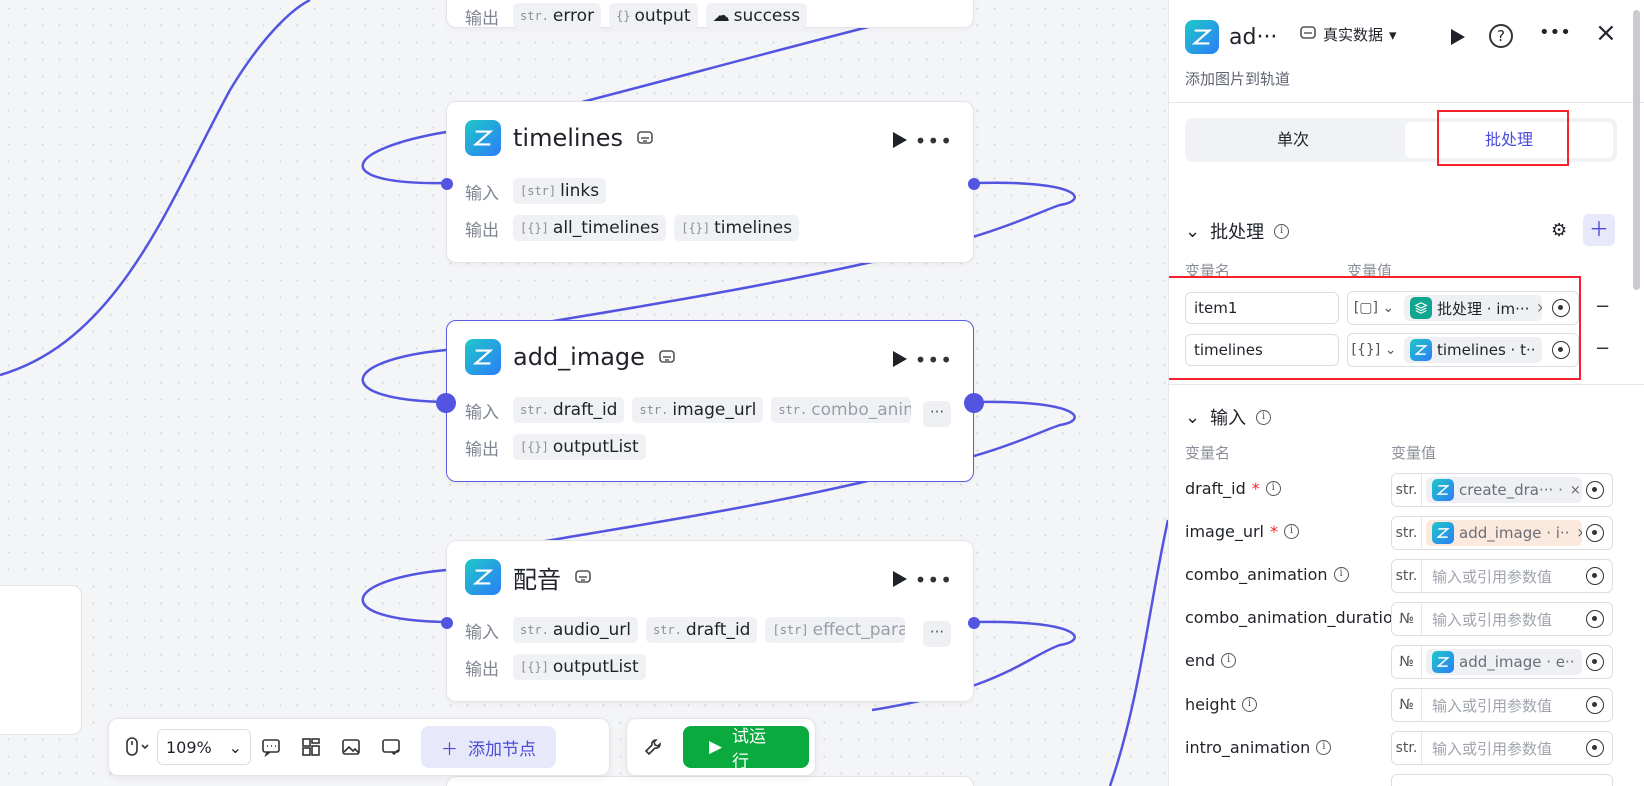  Describe the element at coordinates (710, 781) in the screenshot. I see `bottom-node-partial` at that location.